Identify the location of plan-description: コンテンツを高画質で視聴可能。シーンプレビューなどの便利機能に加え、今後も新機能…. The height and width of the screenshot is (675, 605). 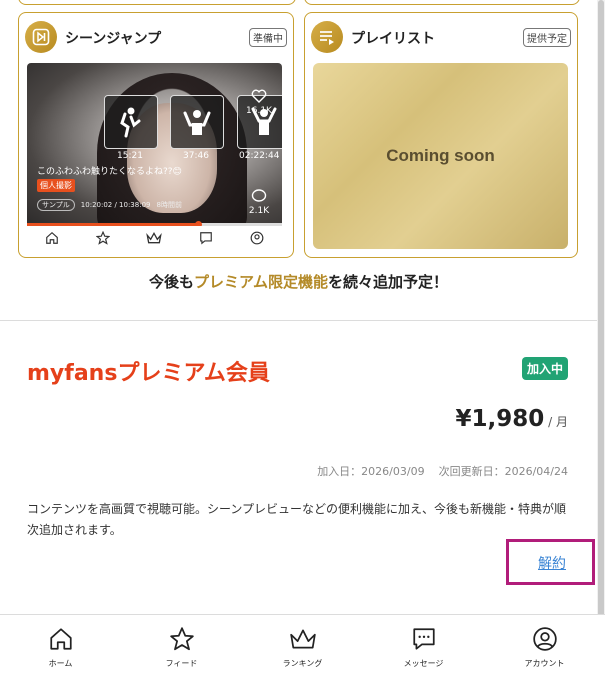
(297, 519).